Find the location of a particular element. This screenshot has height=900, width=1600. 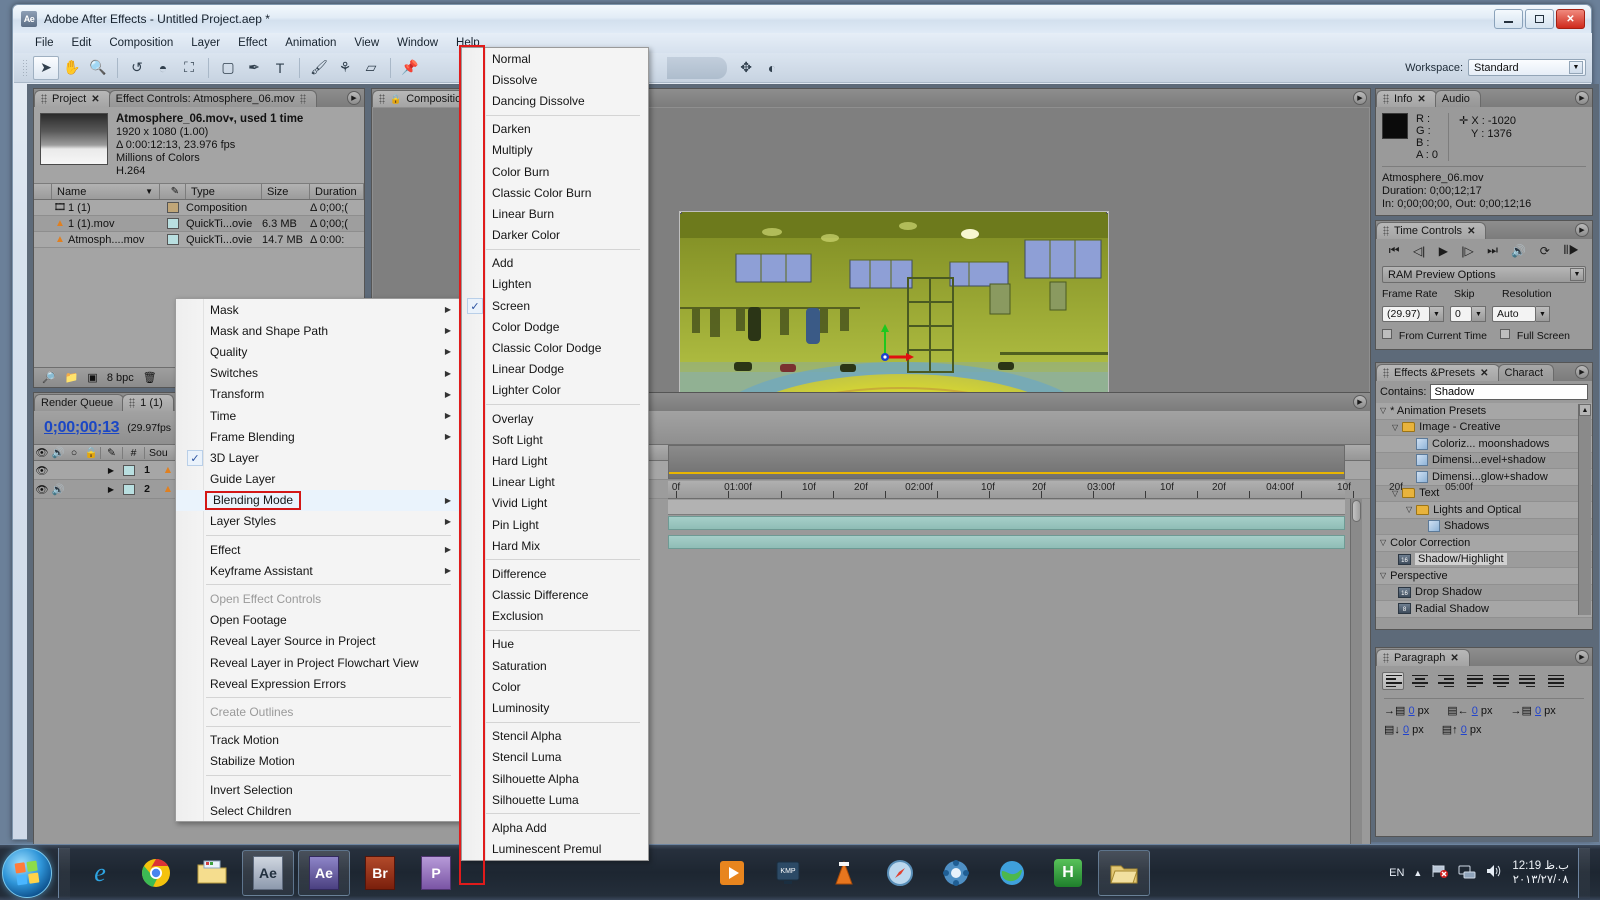

justify-last-center-icon is located at coordinates (1501, 681).